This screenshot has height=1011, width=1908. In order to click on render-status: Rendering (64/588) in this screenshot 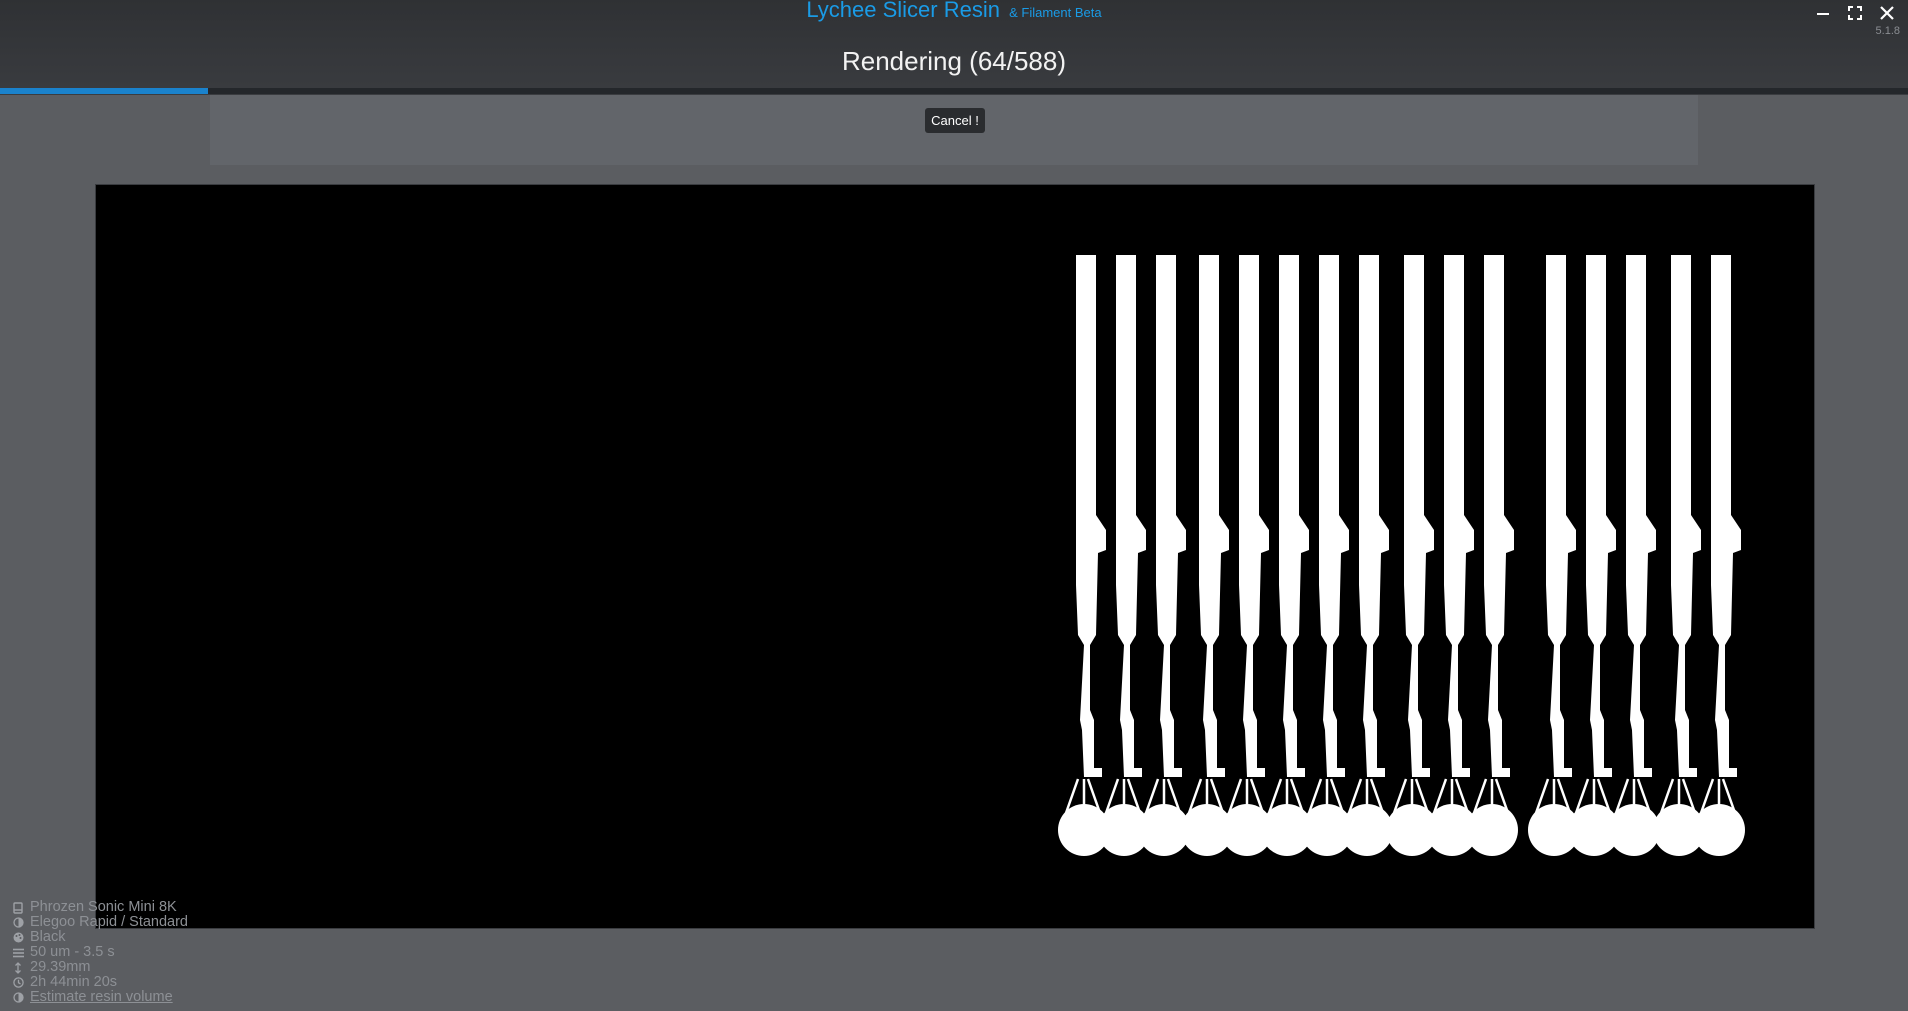, I will do `click(954, 61)`.